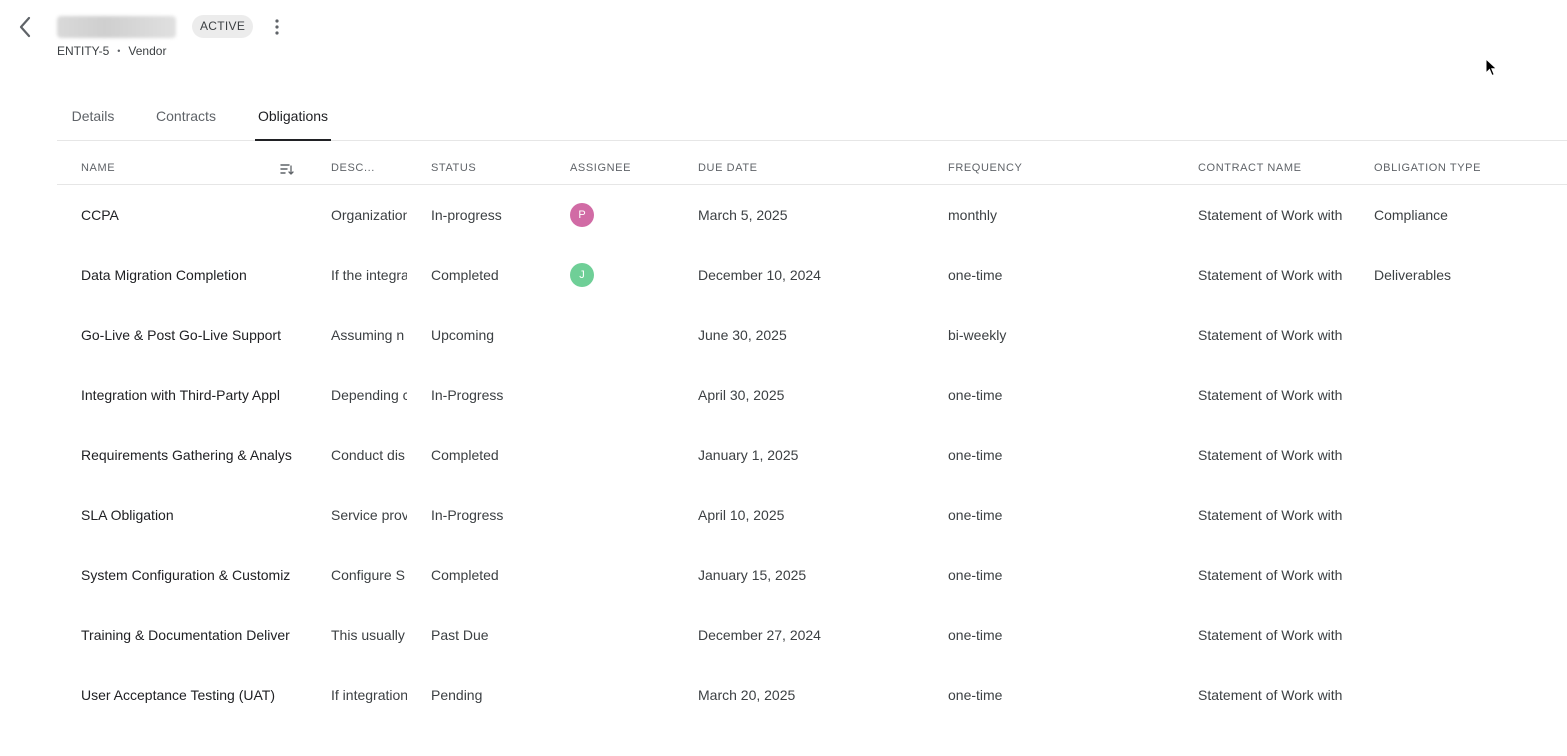 This screenshot has height=756, width=1567. I want to click on cell-description: Assuming n, so click(368, 335).